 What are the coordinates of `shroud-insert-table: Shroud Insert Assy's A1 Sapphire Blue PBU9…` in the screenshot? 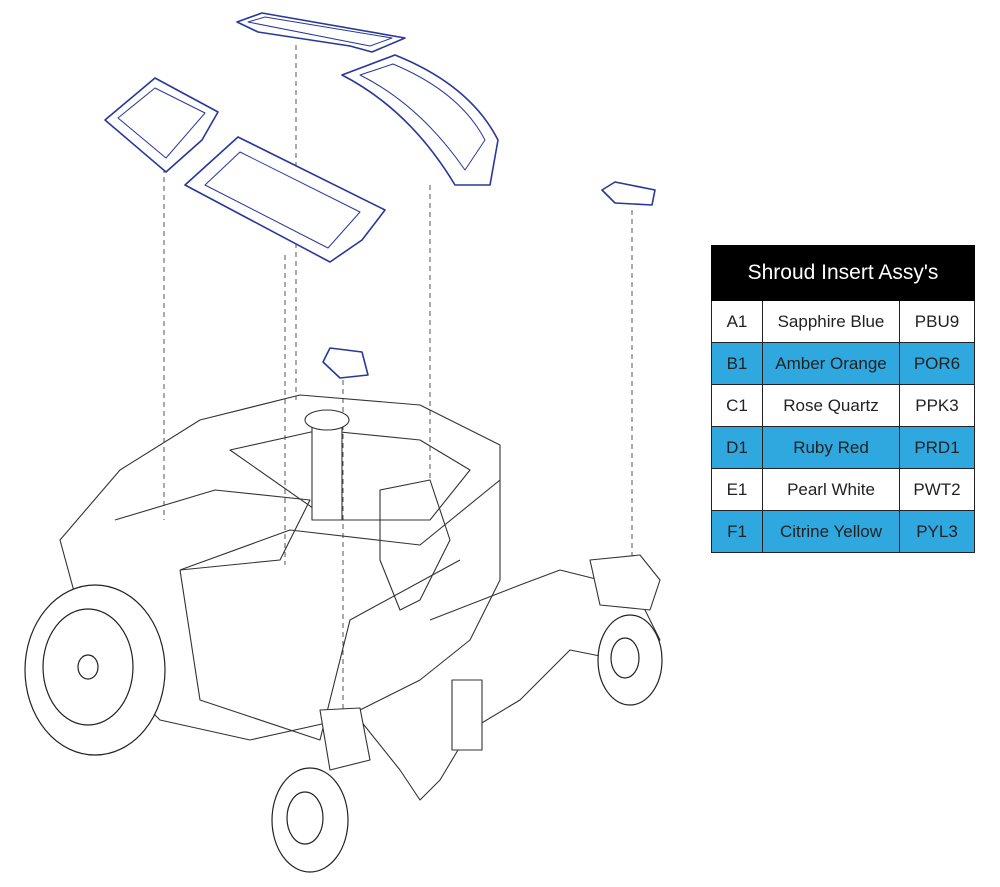 It's located at (843, 399).